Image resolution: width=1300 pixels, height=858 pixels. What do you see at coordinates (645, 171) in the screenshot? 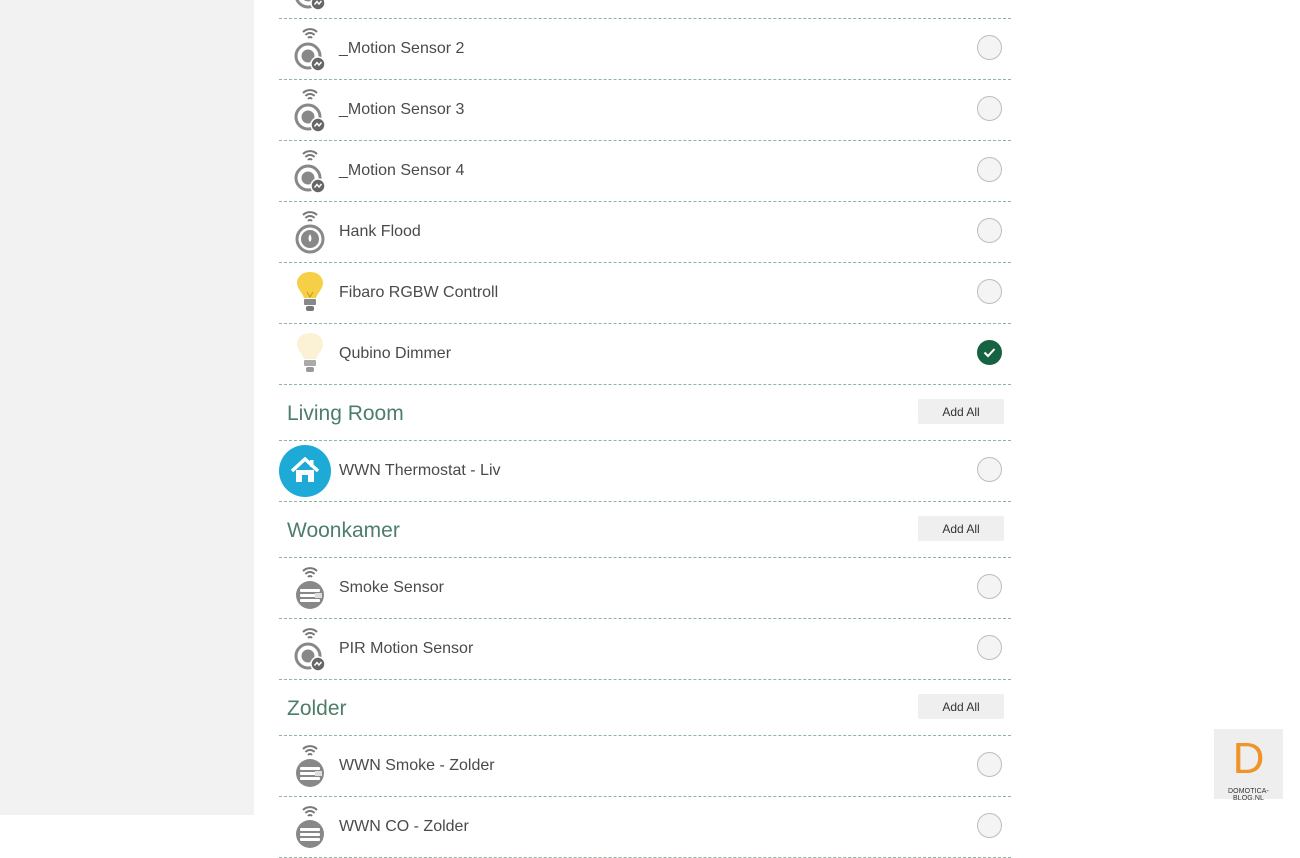
I see `device-row: _Motion Sensor 4` at bounding box center [645, 171].